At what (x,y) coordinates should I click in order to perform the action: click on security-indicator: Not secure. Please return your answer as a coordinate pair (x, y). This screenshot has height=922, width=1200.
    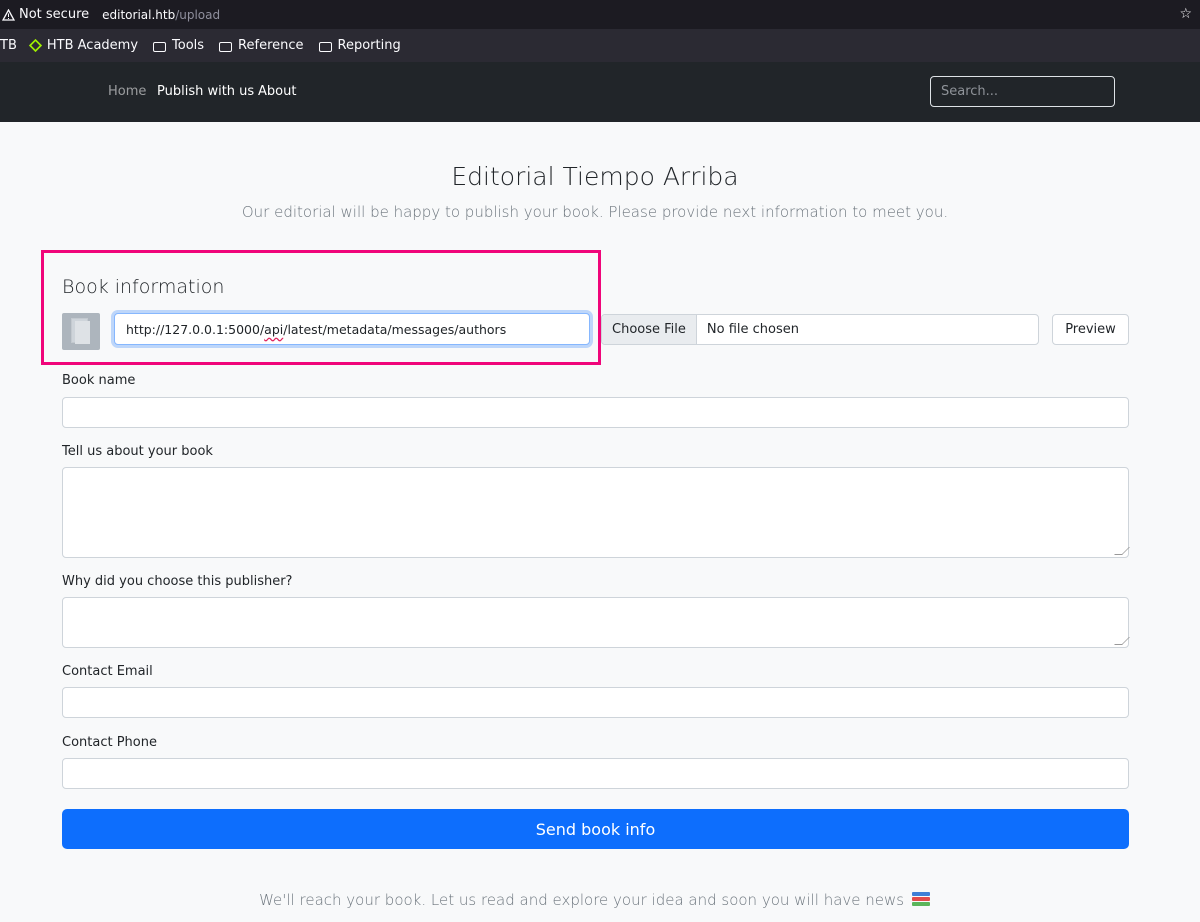
    Looking at the image, I should click on (45, 14).